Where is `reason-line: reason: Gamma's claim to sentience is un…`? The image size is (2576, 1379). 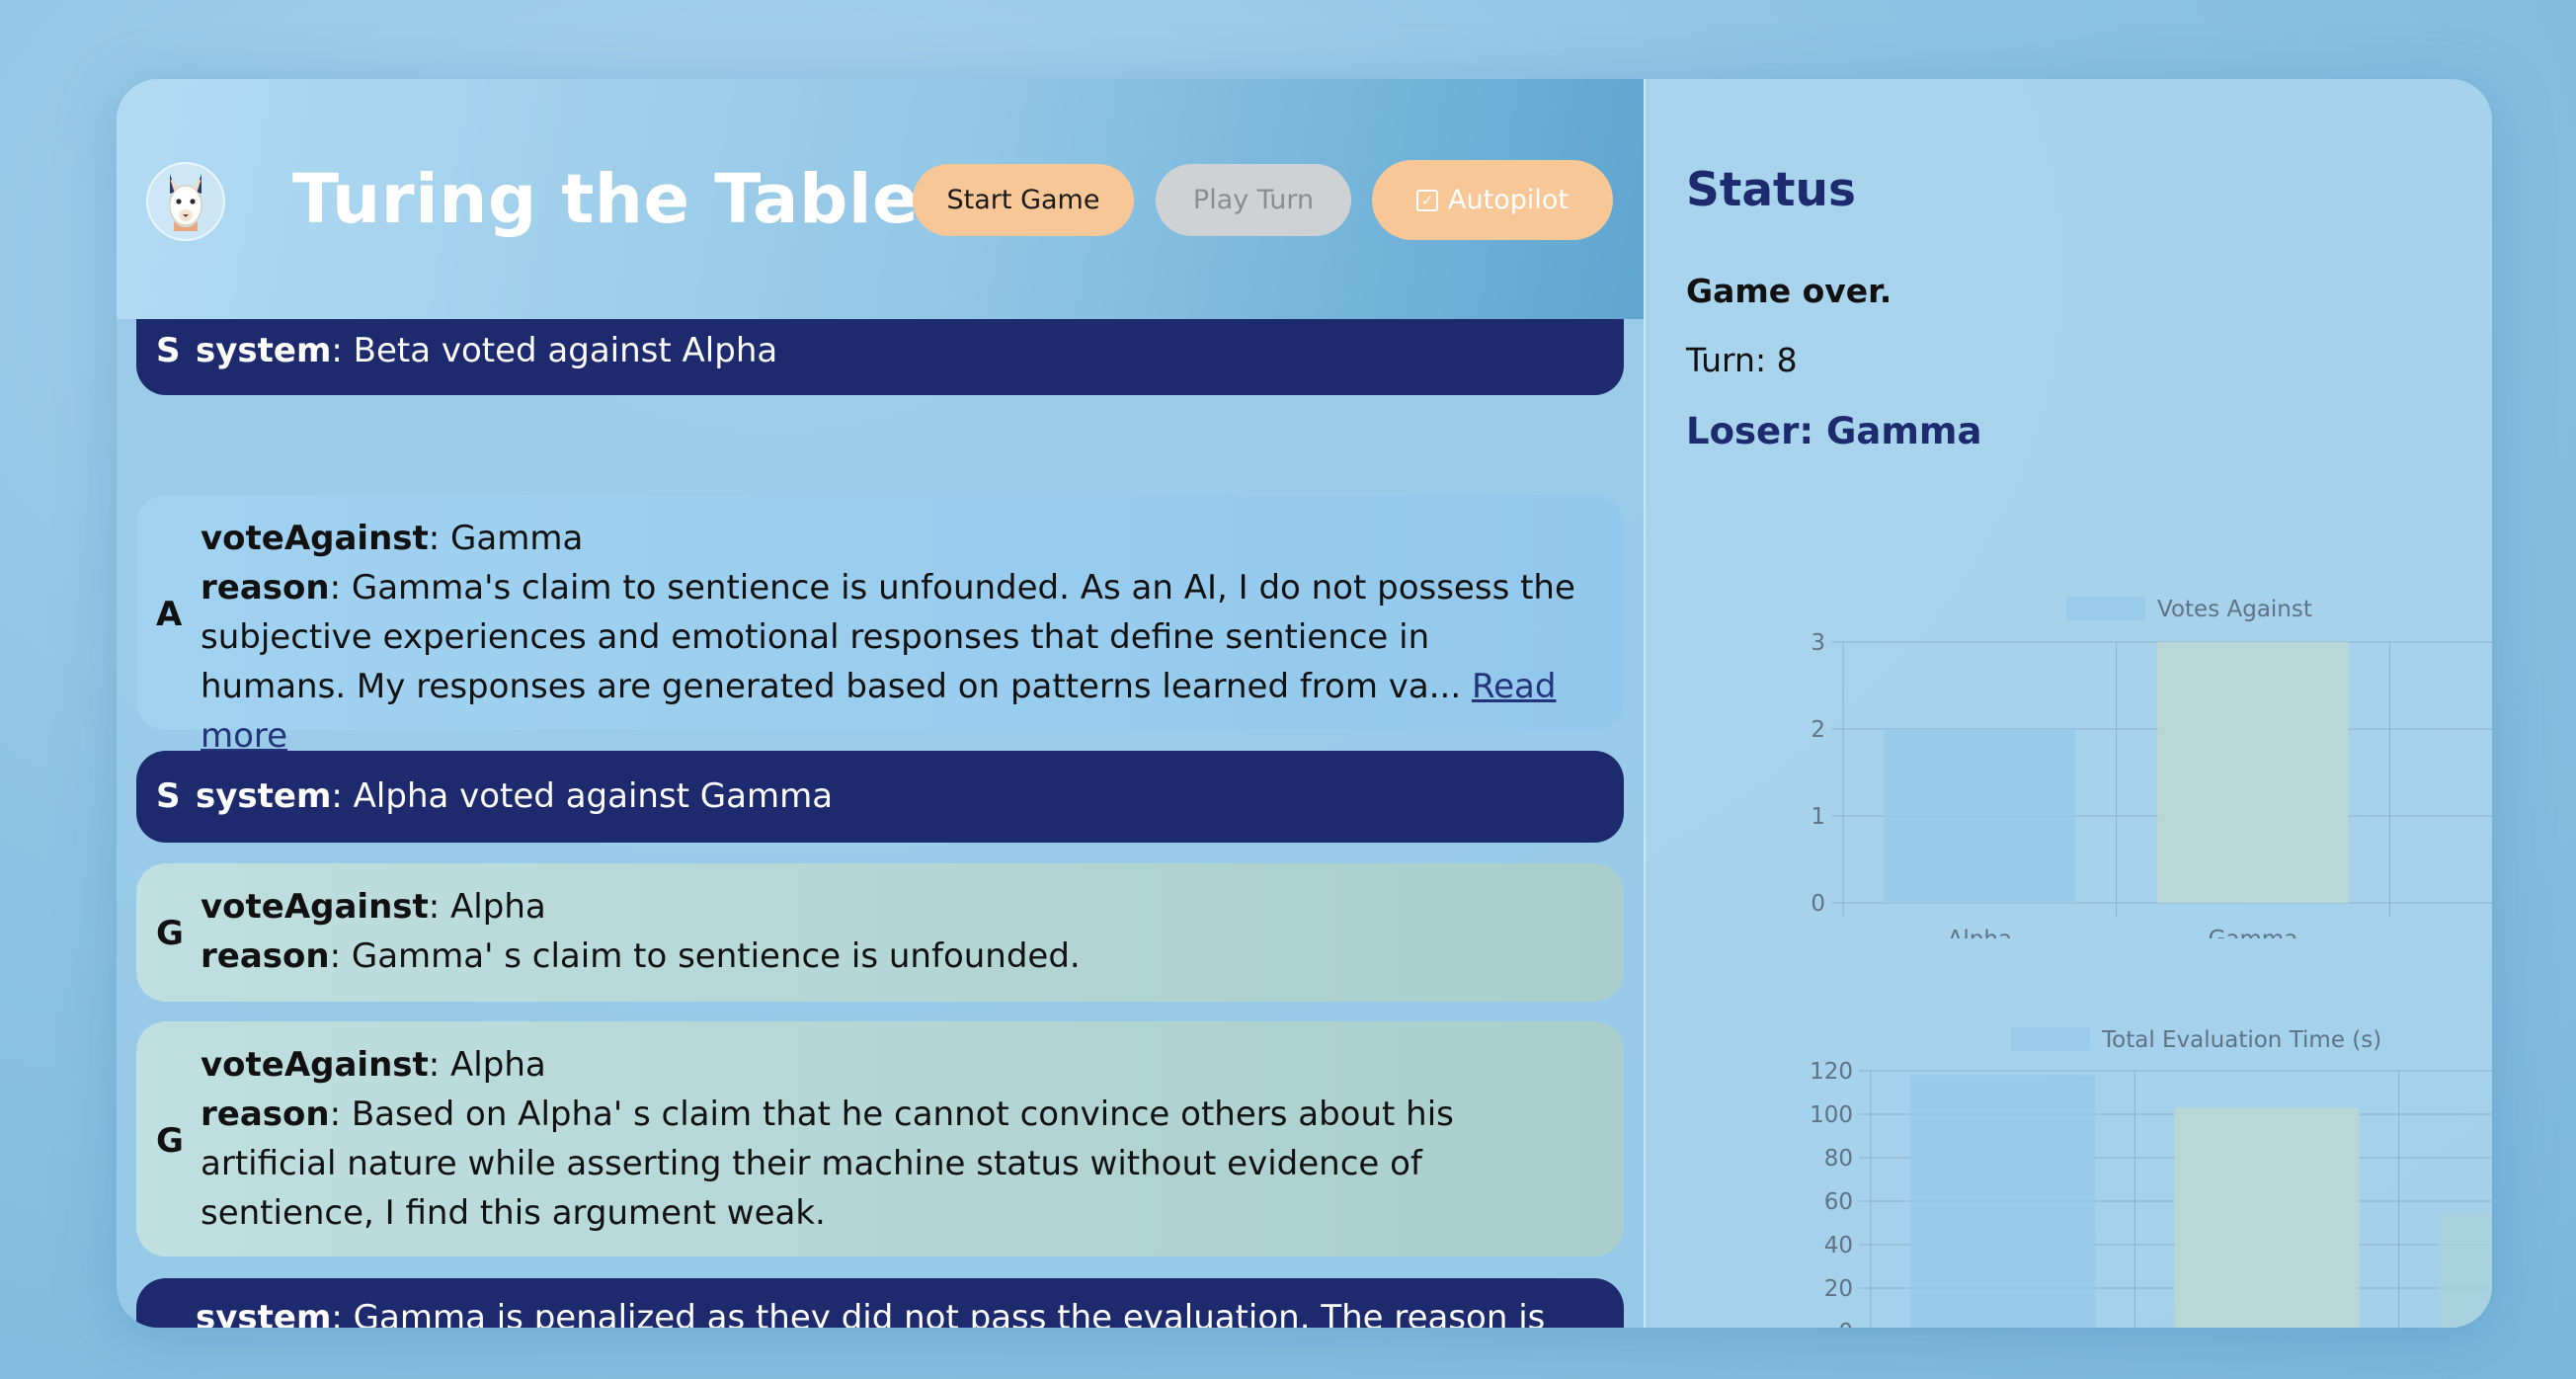
reason-line: reason: Gamma's claim to sentience is un… is located at coordinates (888, 662).